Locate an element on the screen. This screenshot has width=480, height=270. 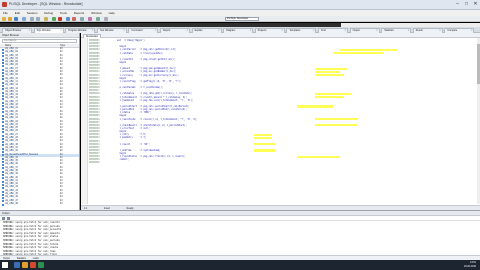
undo-icon is located at coordinates (32, 19).